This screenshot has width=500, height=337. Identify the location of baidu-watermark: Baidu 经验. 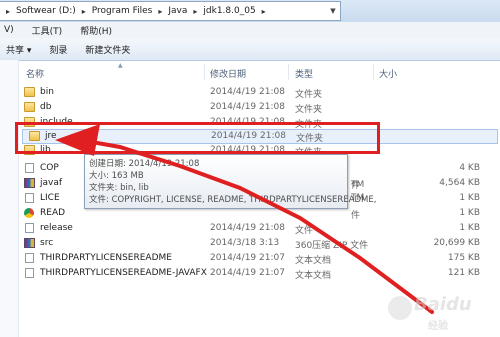
(442, 312).